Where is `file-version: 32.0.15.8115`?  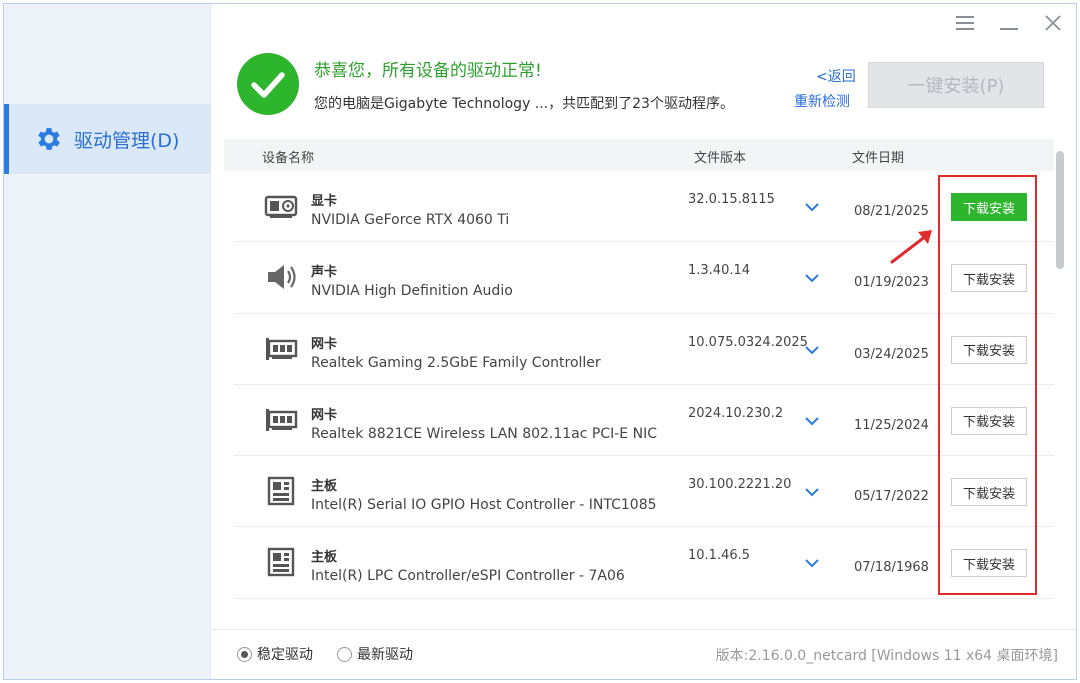
file-version: 32.0.15.8115 is located at coordinates (731, 199).